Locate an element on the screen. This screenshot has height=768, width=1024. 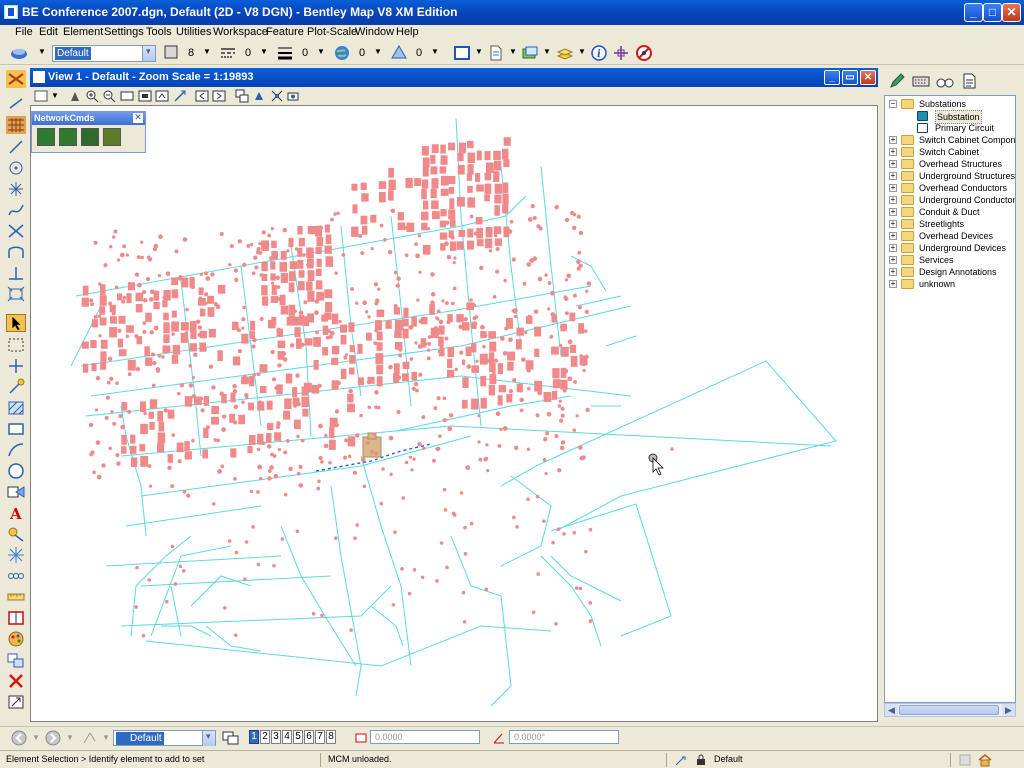
priority-icon is located at coordinates (399, 53).